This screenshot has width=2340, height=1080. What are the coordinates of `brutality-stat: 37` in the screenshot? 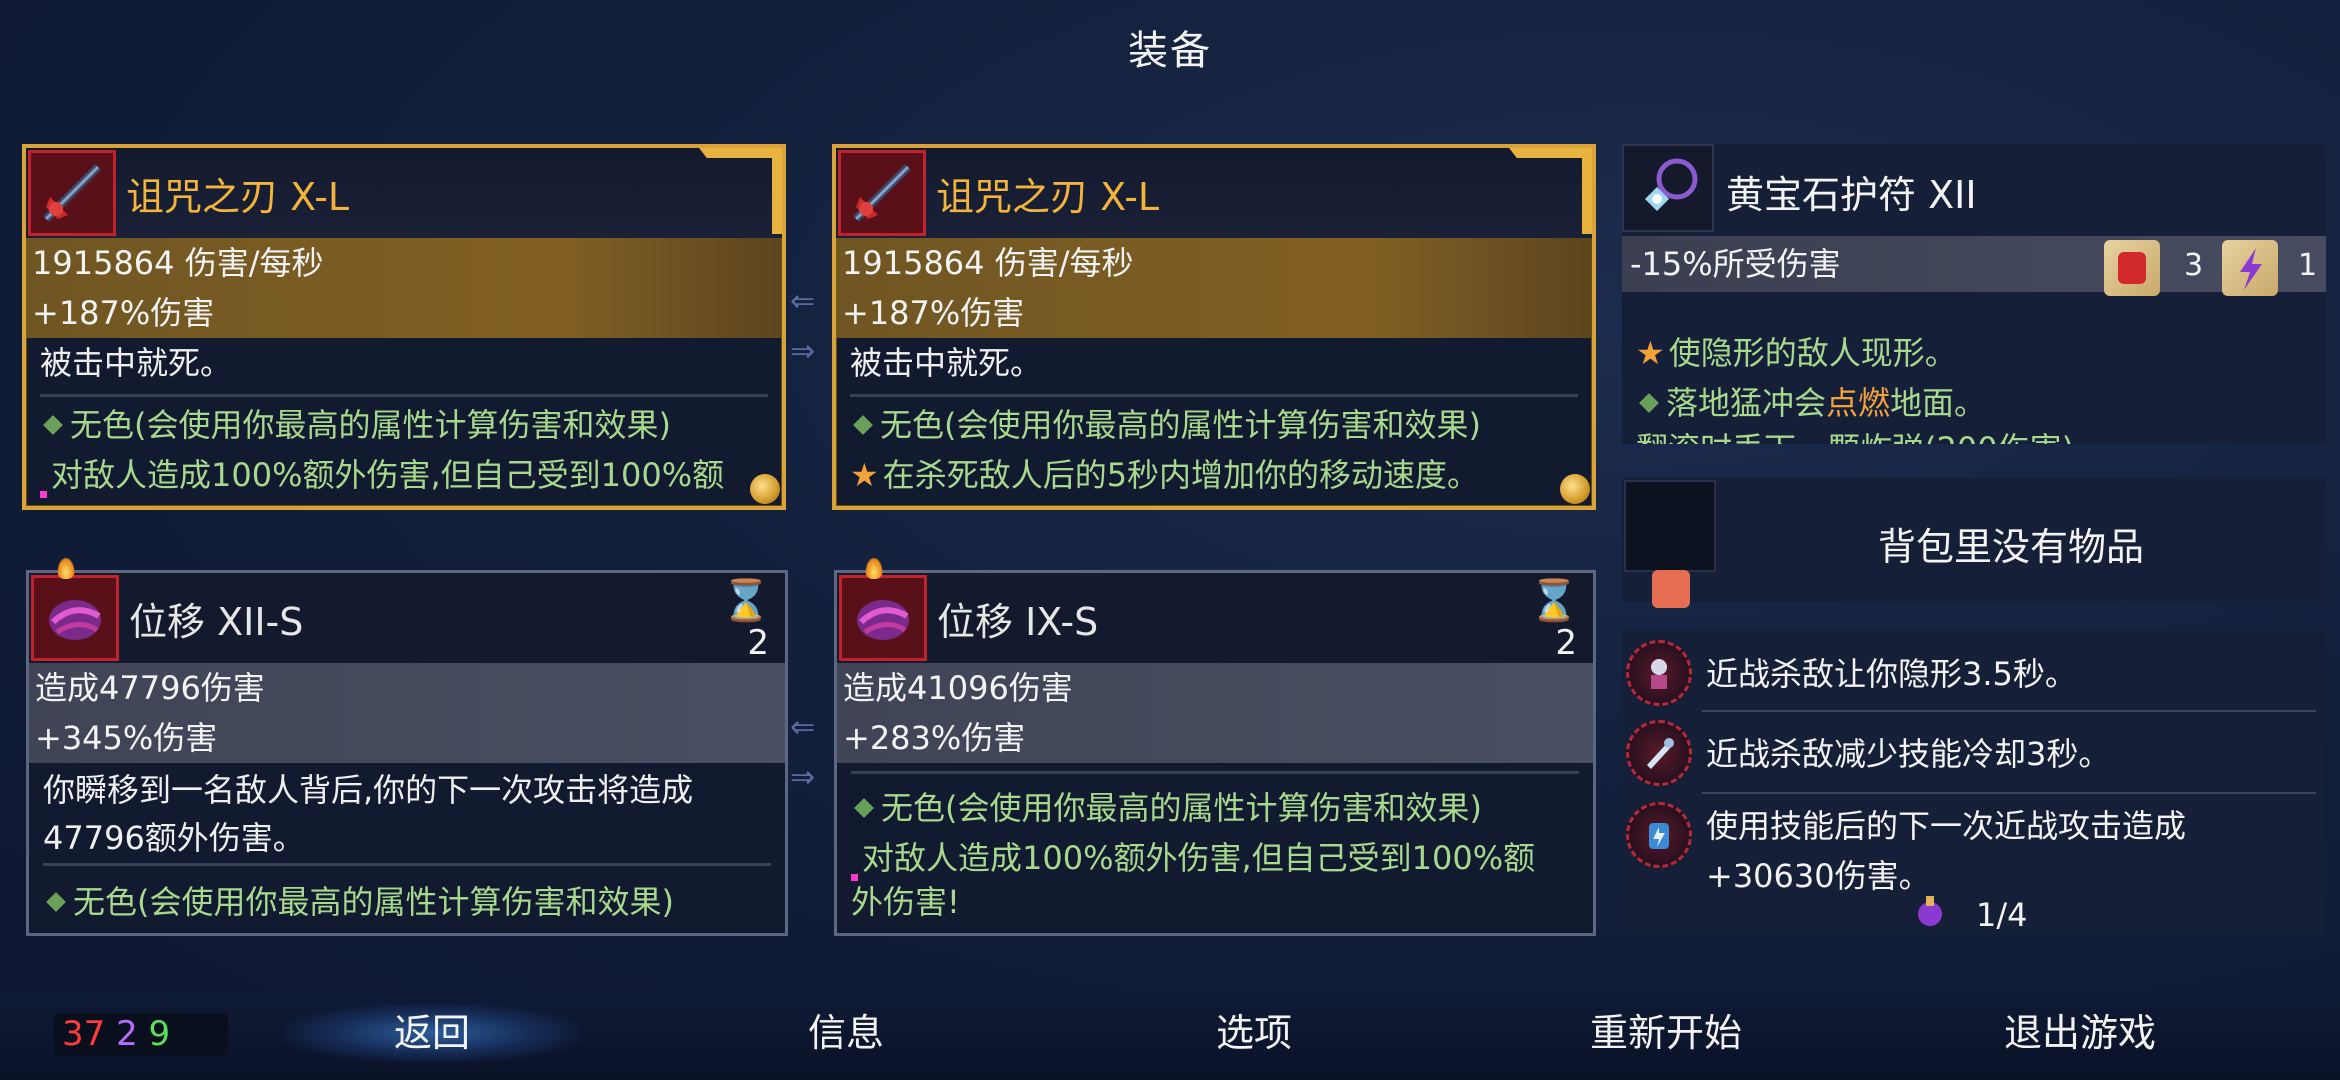 It's located at (84, 1034).